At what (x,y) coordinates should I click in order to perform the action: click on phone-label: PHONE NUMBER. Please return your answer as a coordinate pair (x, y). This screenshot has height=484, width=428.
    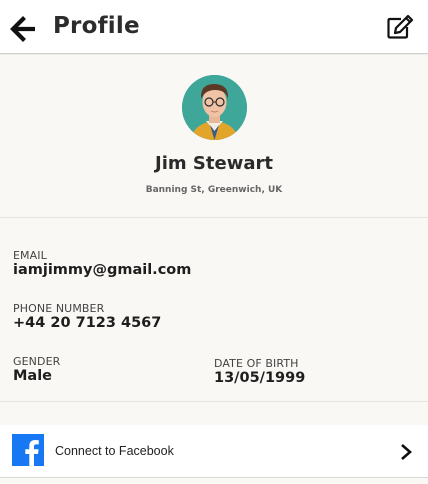
    Looking at the image, I should click on (59, 308).